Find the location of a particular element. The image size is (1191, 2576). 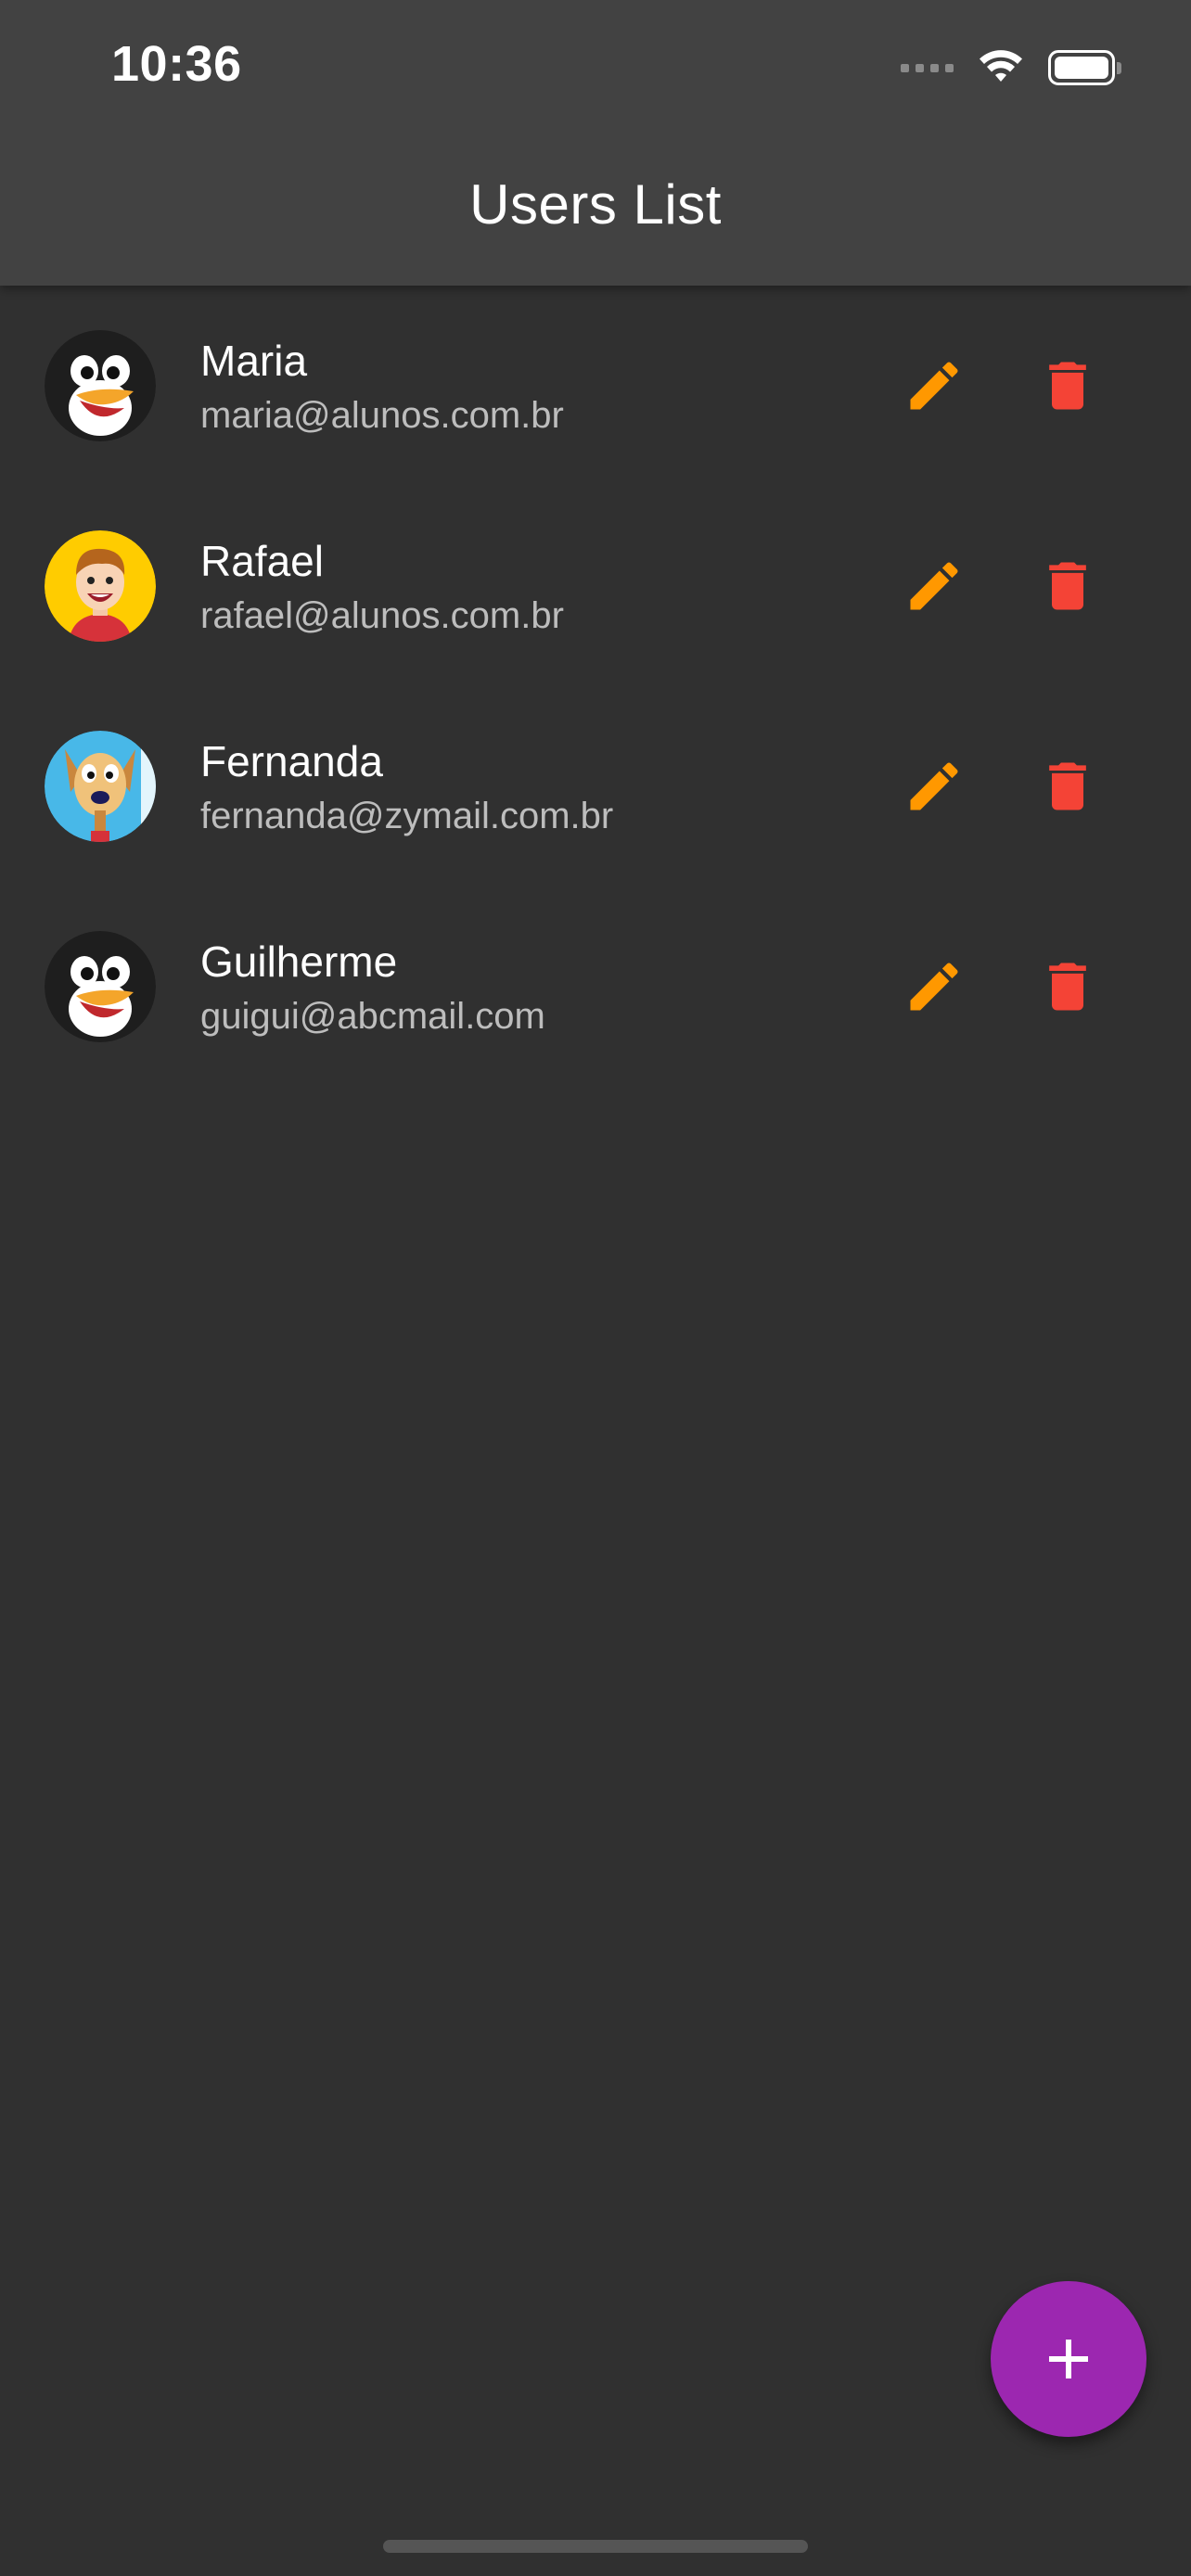

page-title: Users List is located at coordinates (595, 204).